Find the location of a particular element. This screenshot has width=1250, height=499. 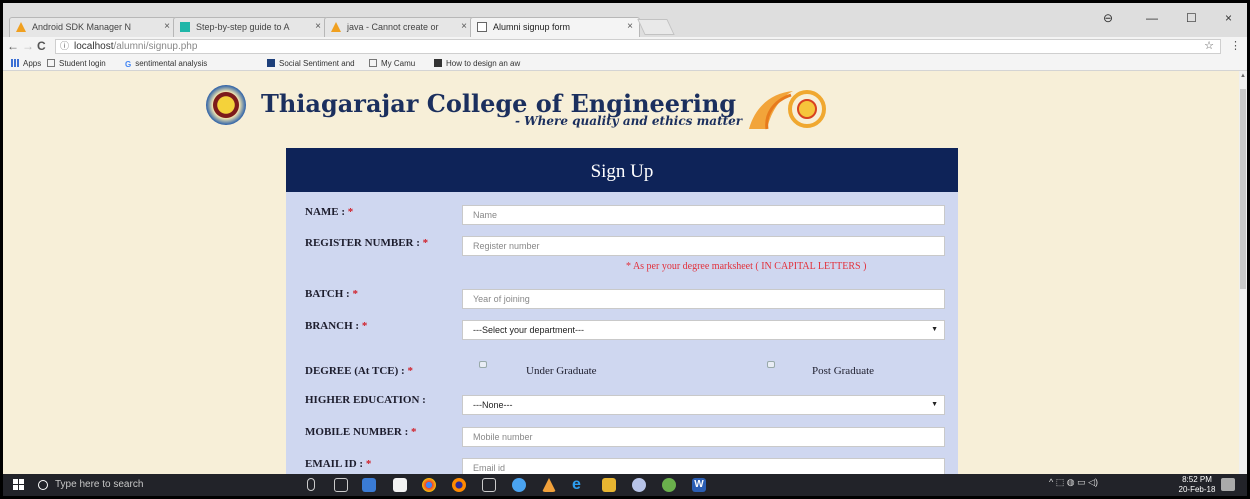

scrollbar-thumb is located at coordinates (1243, 189).